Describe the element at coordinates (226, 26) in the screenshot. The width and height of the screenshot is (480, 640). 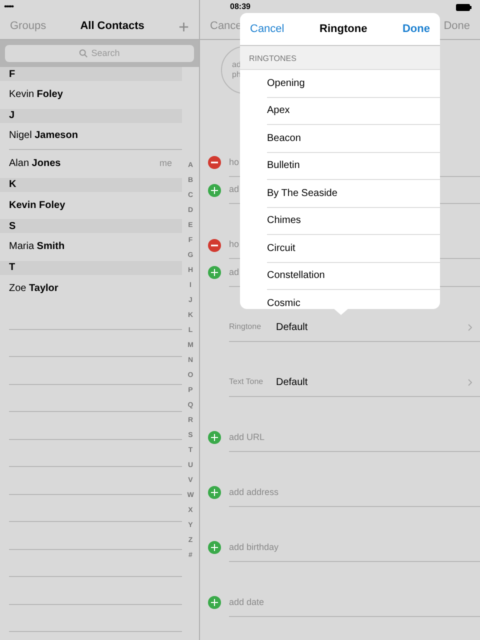
I see `cancel-button: Cance` at that location.